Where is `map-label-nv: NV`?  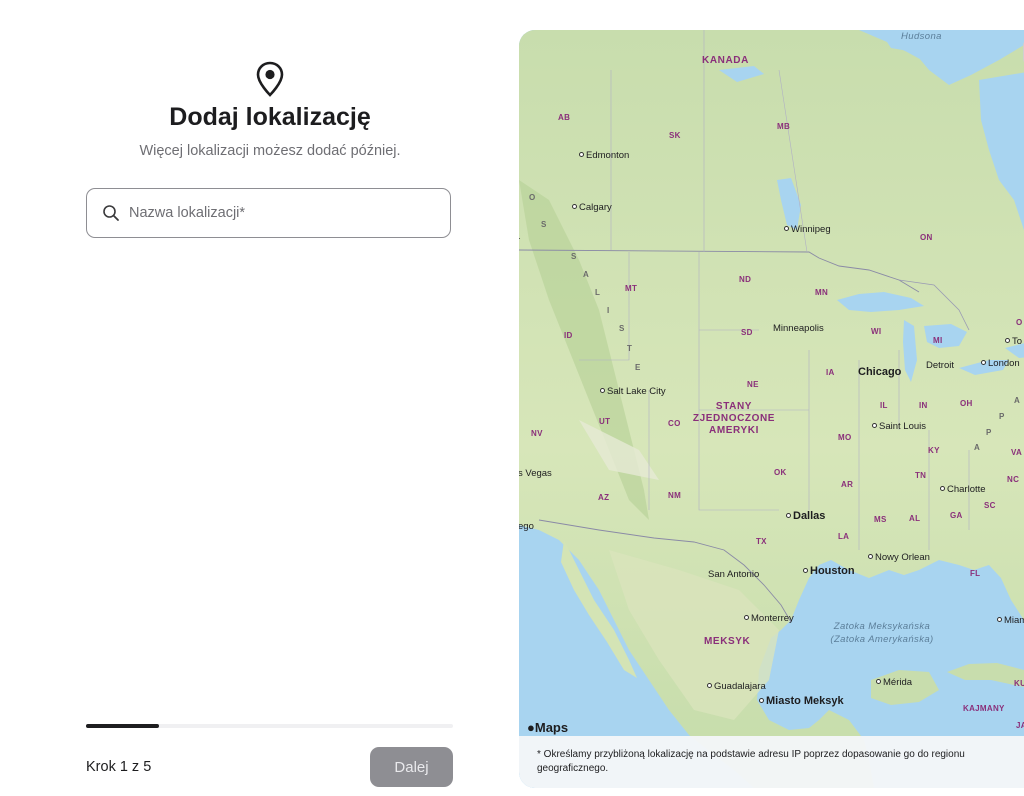 map-label-nv: NV is located at coordinates (537, 433).